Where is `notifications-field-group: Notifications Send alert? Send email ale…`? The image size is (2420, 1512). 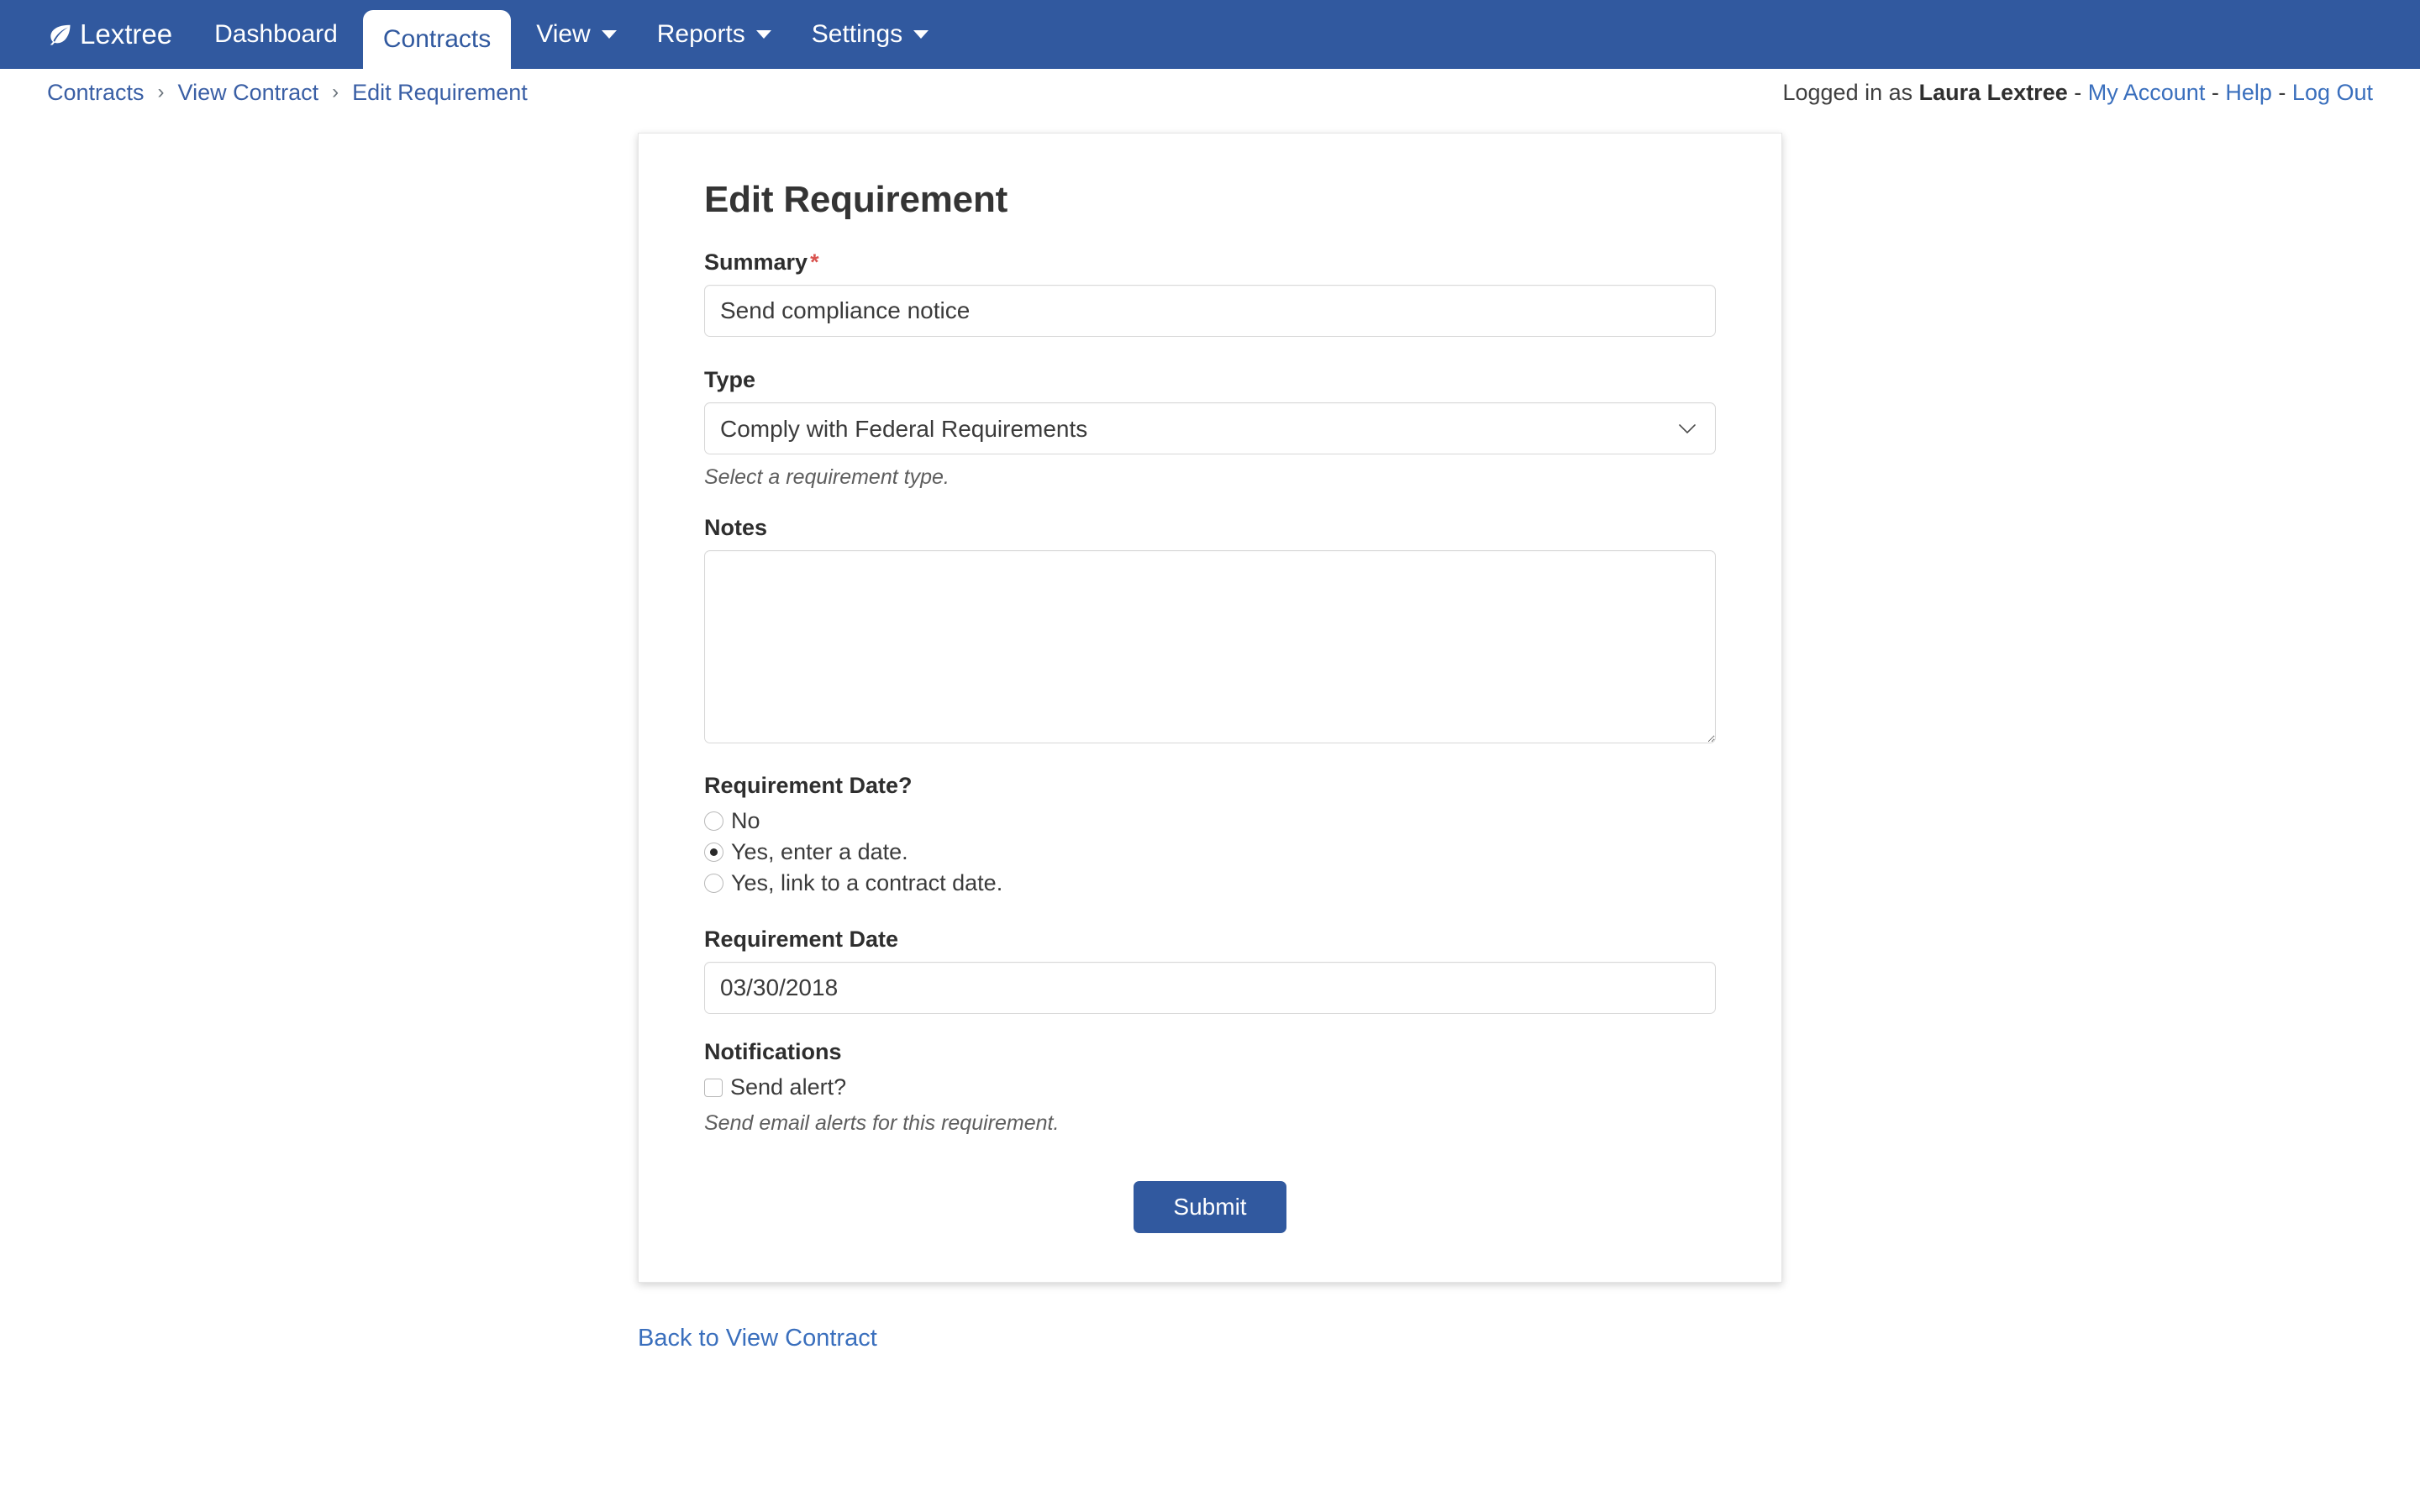 notifications-field-group: Notifications Send alert? Send email ale… is located at coordinates (1210, 1087).